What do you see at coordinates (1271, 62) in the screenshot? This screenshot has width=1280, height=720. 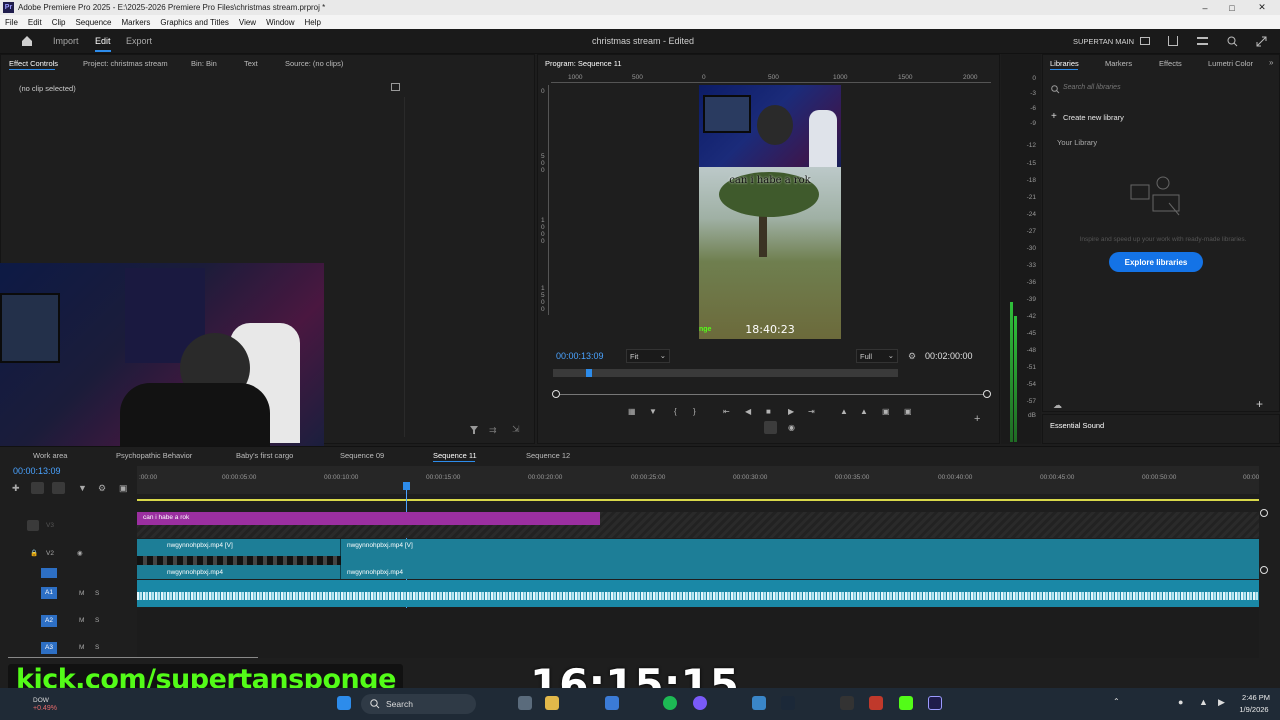 I see `more-tabs-icon: »` at bounding box center [1271, 62].